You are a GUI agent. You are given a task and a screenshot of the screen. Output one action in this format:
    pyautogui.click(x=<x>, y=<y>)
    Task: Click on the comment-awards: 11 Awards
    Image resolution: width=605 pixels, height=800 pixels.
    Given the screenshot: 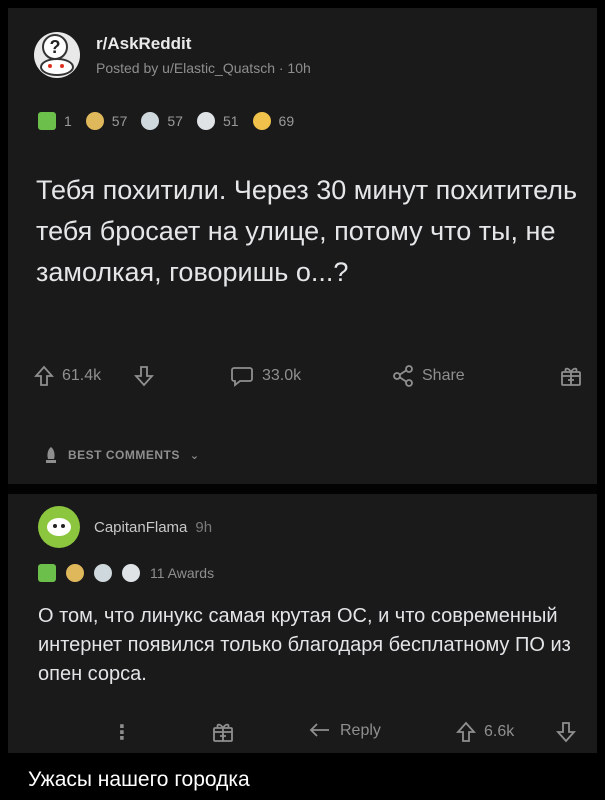 What is the action you would take?
    pyautogui.click(x=126, y=573)
    